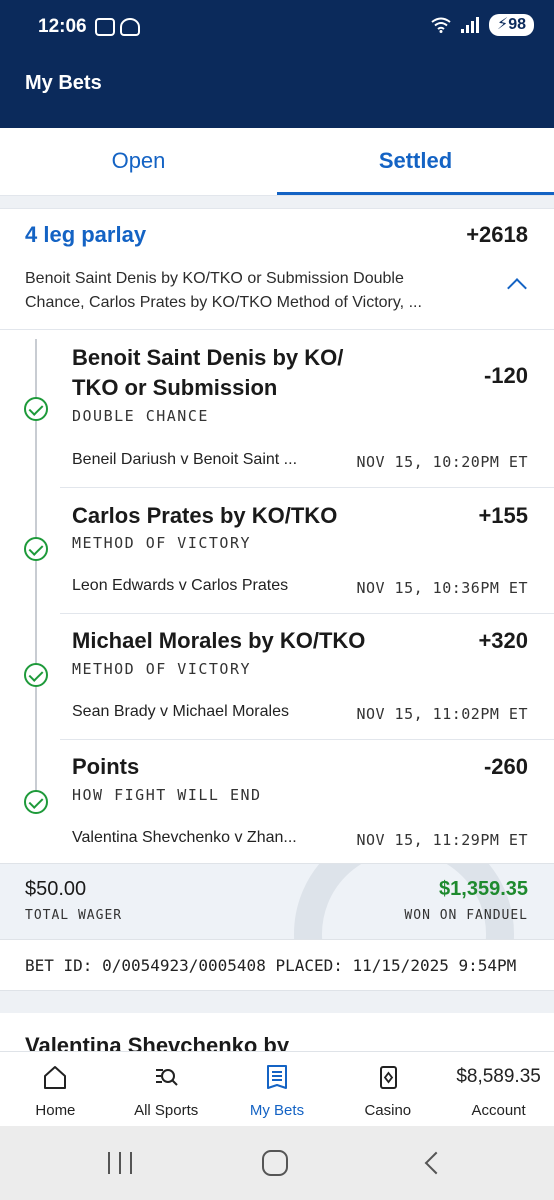 The image size is (554, 1200). What do you see at coordinates (441, 25) in the screenshot?
I see `wifi-icon` at bounding box center [441, 25].